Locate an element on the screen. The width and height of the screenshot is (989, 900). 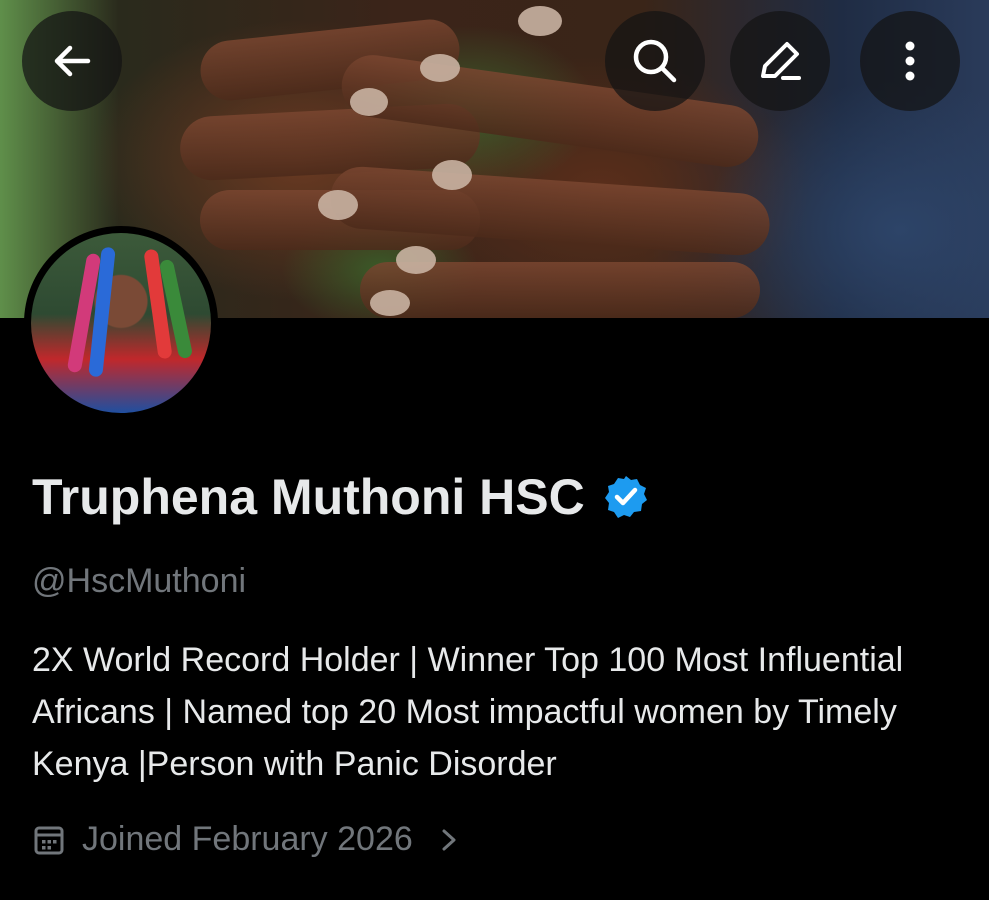
verified-badge-icon is located at coordinates (625, 497).